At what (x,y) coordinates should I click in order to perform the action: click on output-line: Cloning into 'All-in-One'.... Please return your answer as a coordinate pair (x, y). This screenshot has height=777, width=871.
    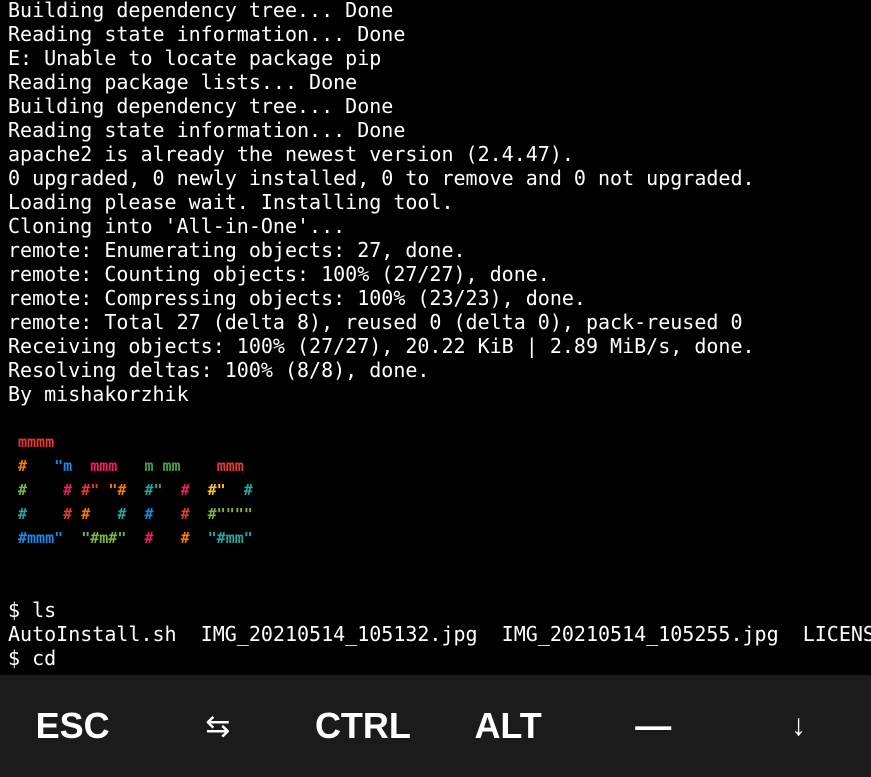
    Looking at the image, I should click on (177, 226).